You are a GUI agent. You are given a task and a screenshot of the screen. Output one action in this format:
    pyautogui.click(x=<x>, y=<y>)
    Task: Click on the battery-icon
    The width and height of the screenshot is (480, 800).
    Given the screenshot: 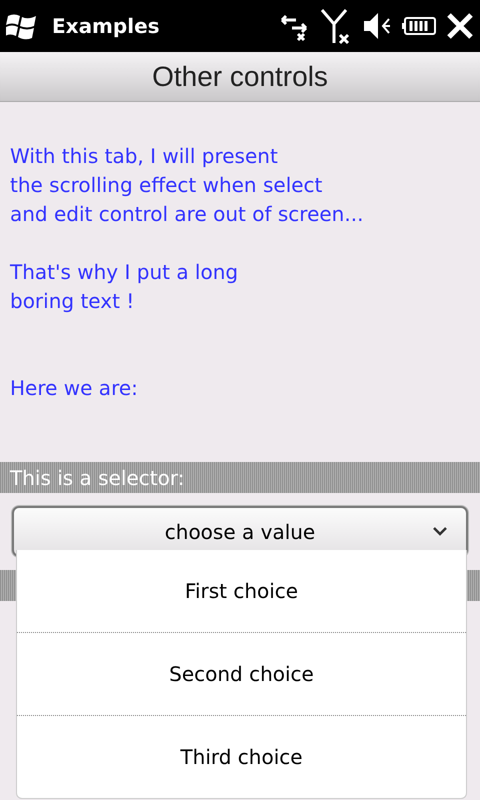 What is the action you would take?
    pyautogui.click(x=419, y=26)
    